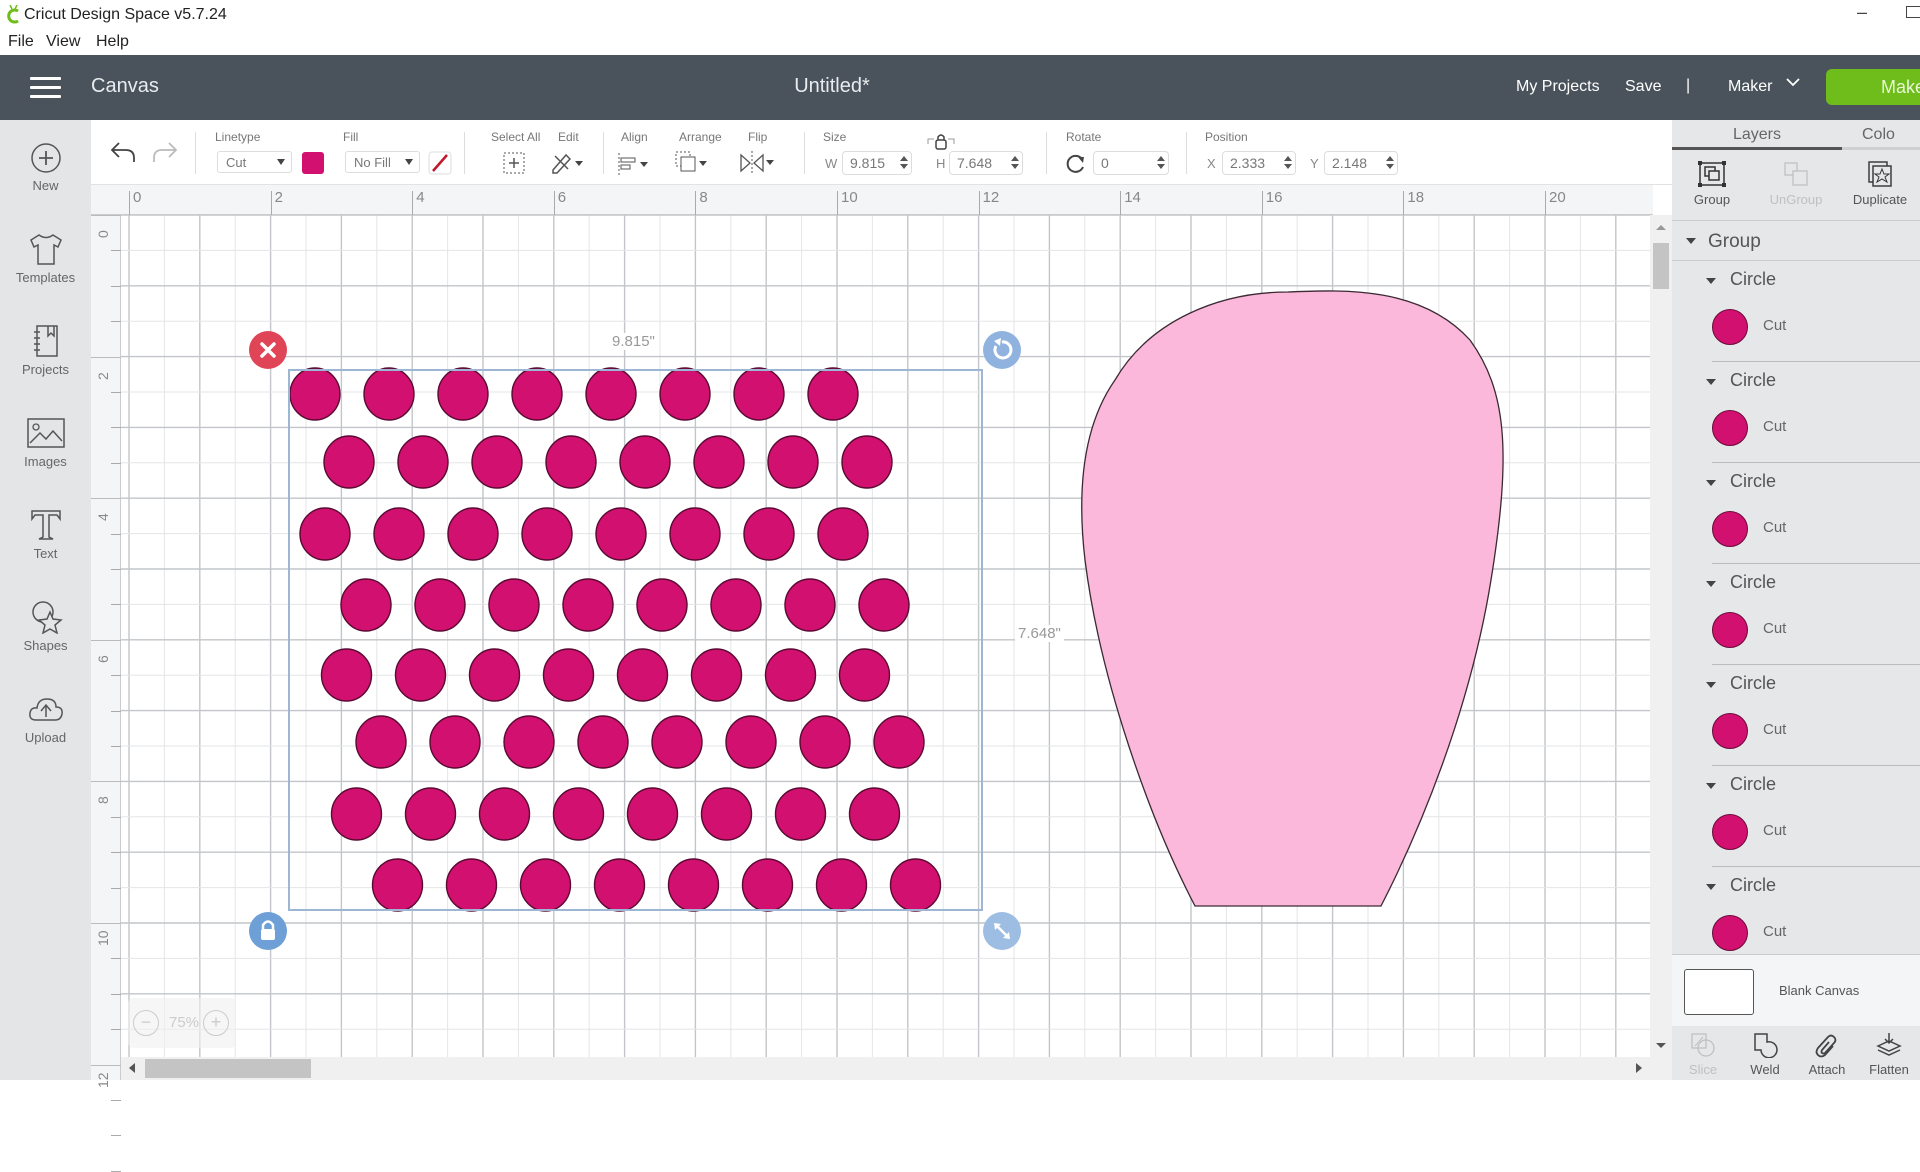 This screenshot has width=1920, height=1172. What do you see at coordinates (165, 152) in the screenshot?
I see `redo-icon` at bounding box center [165, 152].